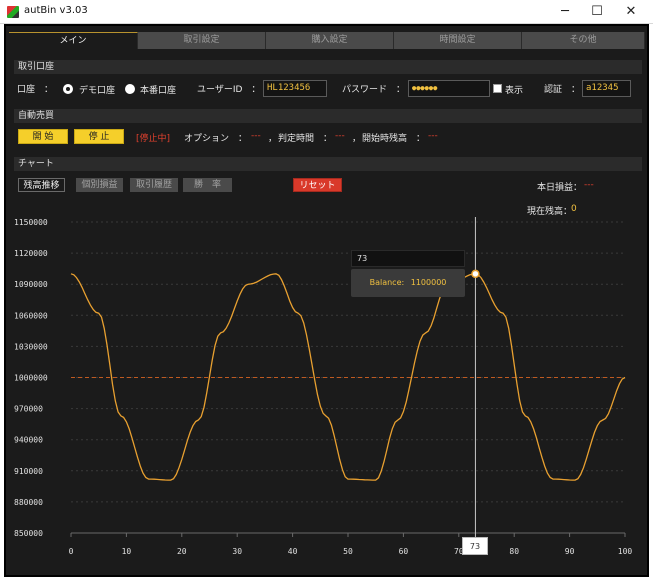 This screenshot has height=579, width=653. I want to click on y-tick-label: 1030000, so click(31, 346).